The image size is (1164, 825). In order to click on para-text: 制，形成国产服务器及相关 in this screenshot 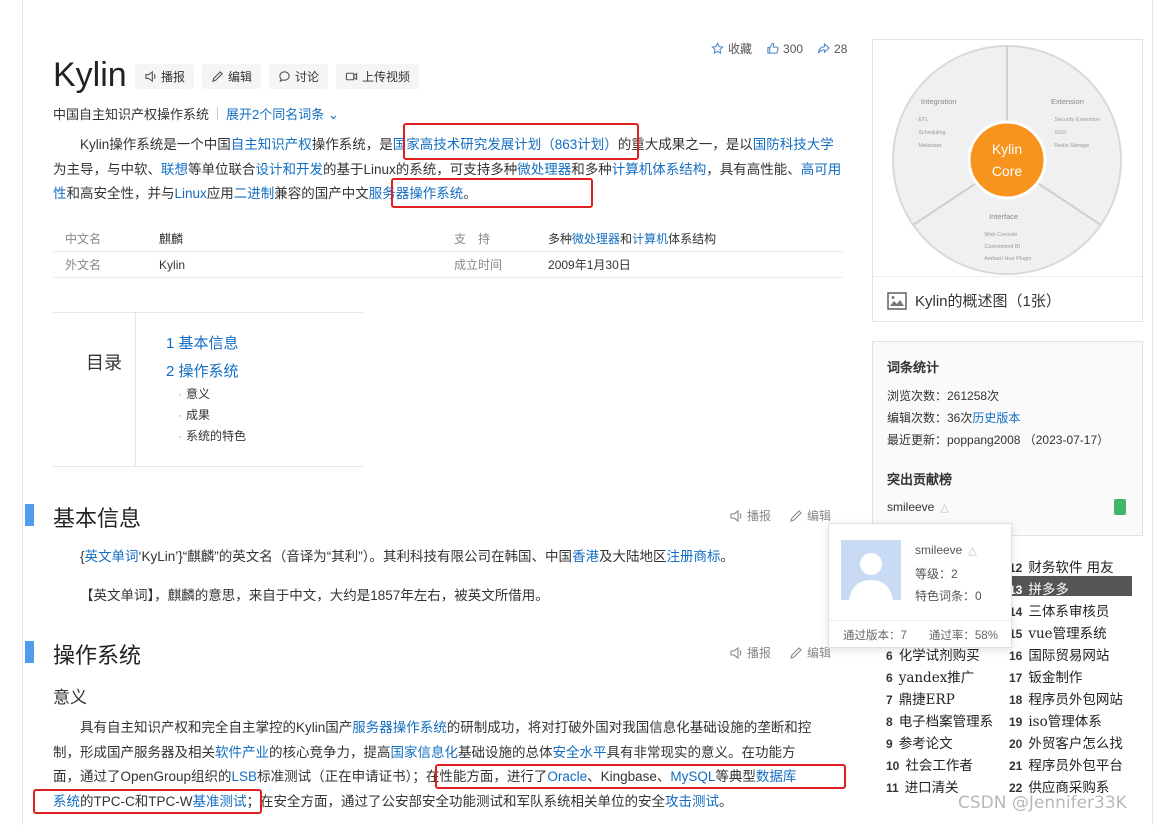, I will do `click(134, 752)`.